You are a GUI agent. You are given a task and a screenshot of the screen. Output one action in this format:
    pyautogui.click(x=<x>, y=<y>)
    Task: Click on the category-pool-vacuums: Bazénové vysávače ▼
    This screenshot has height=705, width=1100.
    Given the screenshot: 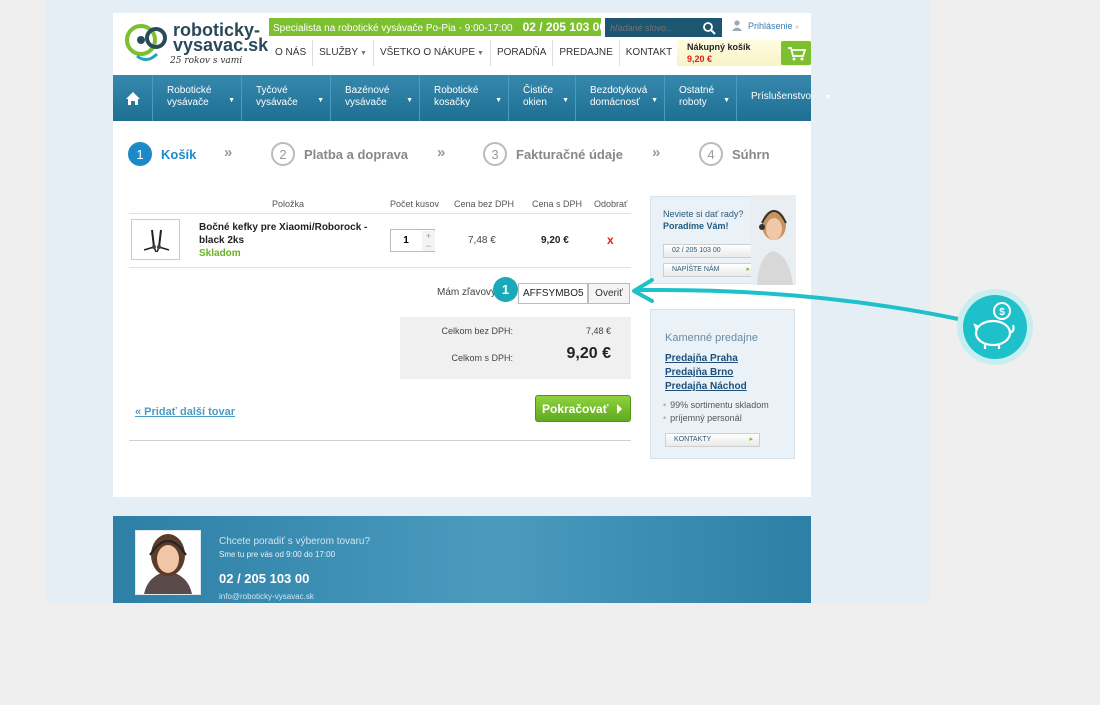 What is the action you would take?
    pyautogui.click(x=375, y=98)
    